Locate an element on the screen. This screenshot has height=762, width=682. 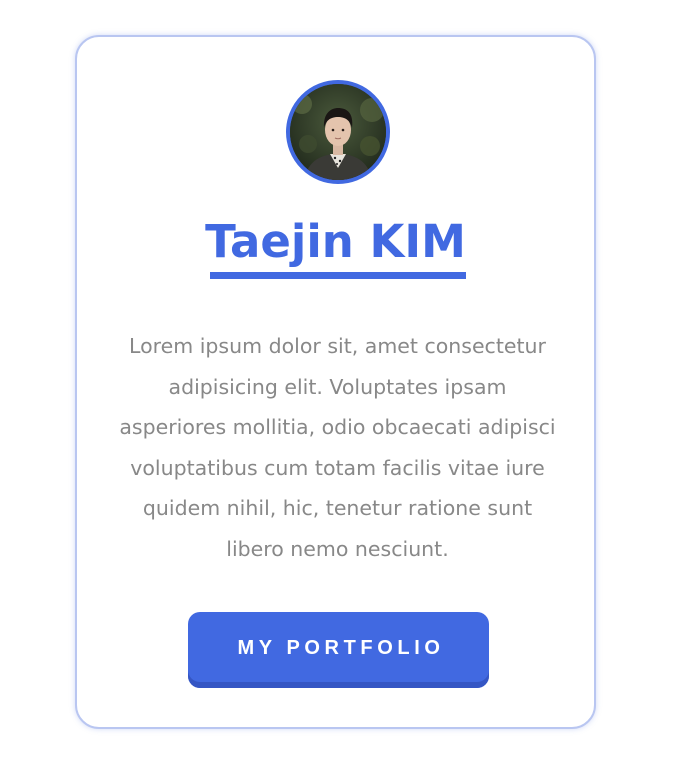
my-portfolio-button: MY PORTFOLIO is located at coordinates (338, 650).